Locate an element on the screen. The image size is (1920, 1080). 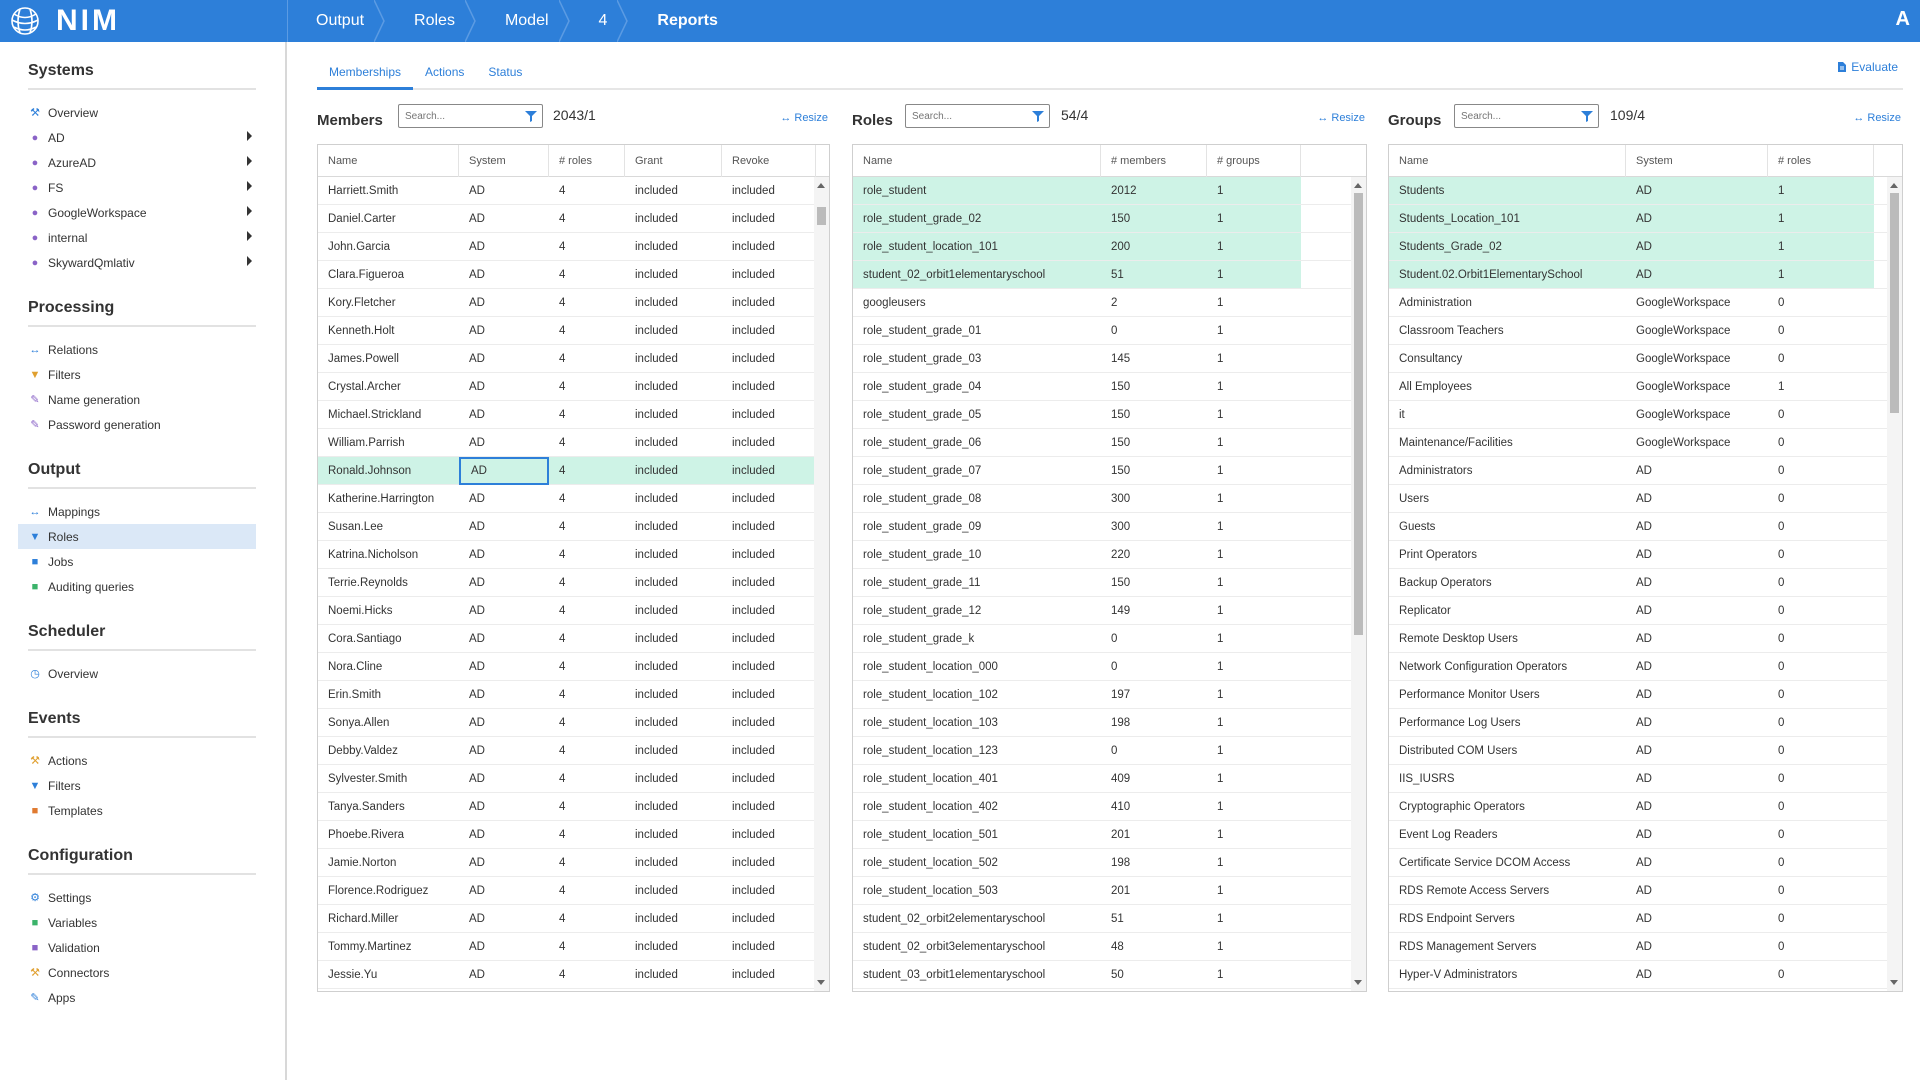
sidebar-item-azuread: ● AzureAD is located at coordinates (142, 162).